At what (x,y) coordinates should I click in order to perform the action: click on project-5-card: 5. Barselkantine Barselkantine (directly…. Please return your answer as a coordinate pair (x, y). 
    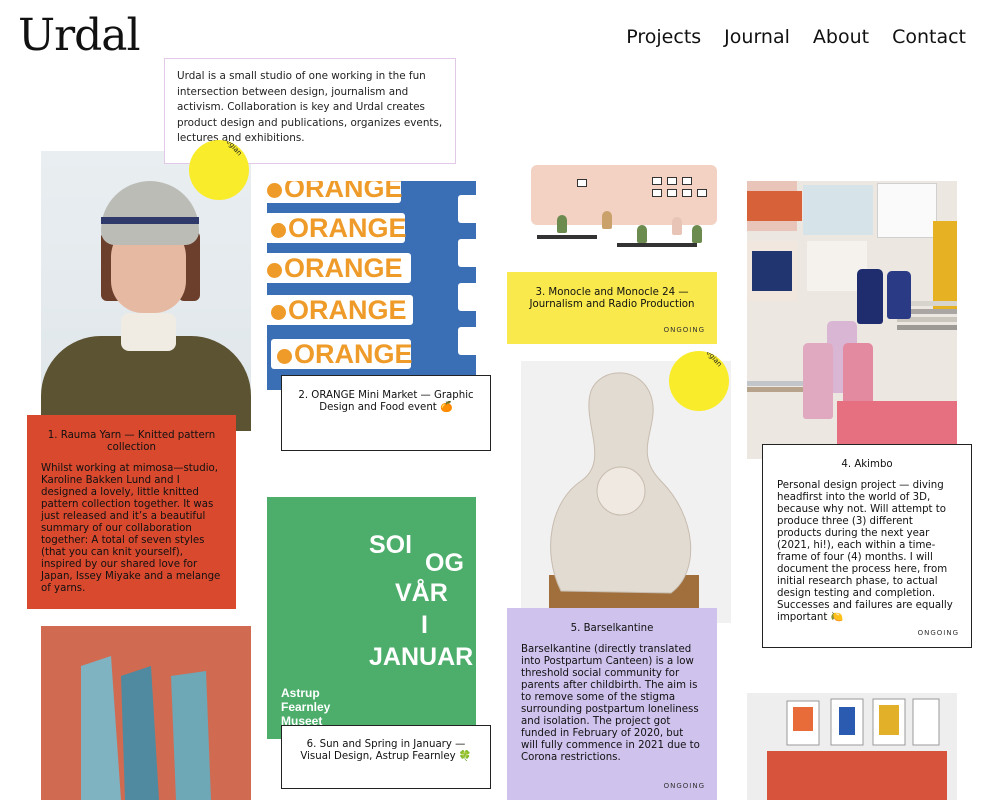
    Looking at the image, I should click on (612, 704).